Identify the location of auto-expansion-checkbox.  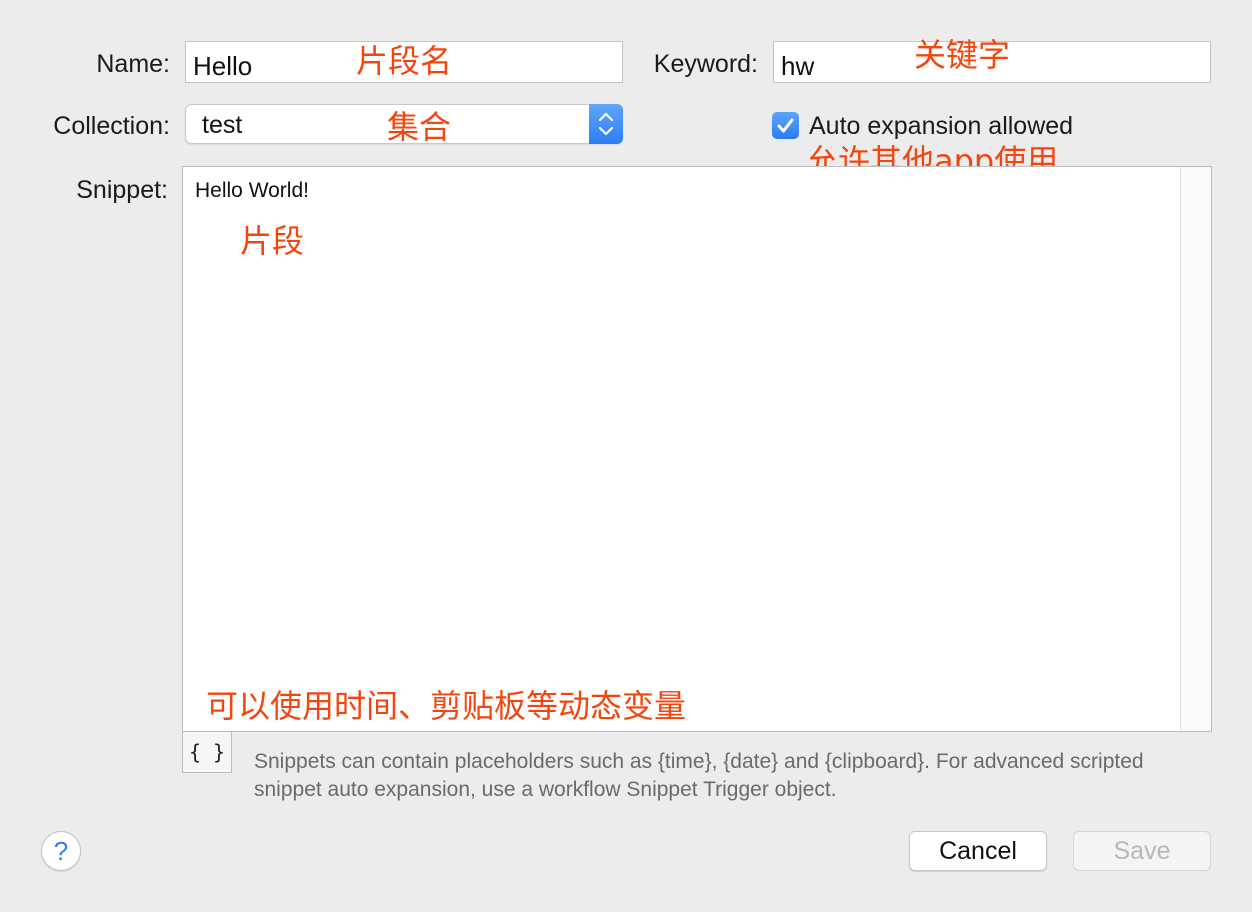
(785, 125).